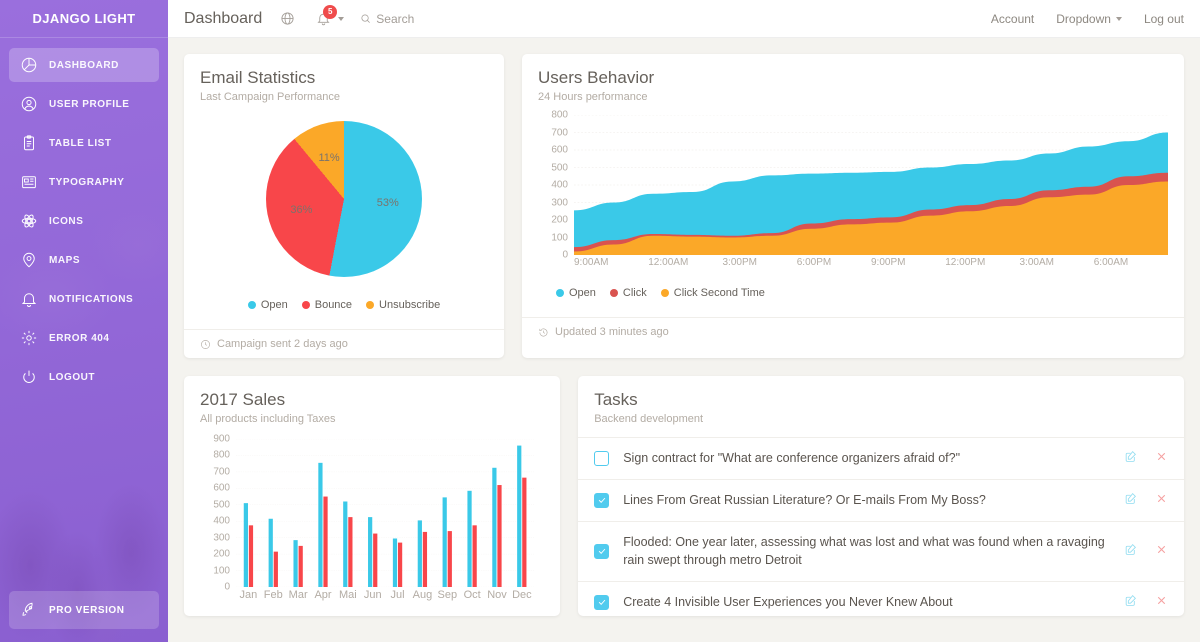 This screenshot has height=642, width=1200. What do you see at coordinates (719, 293) in the screenshot?
I see `legend-label: Click Second Time` at bounding box center [719, 293].